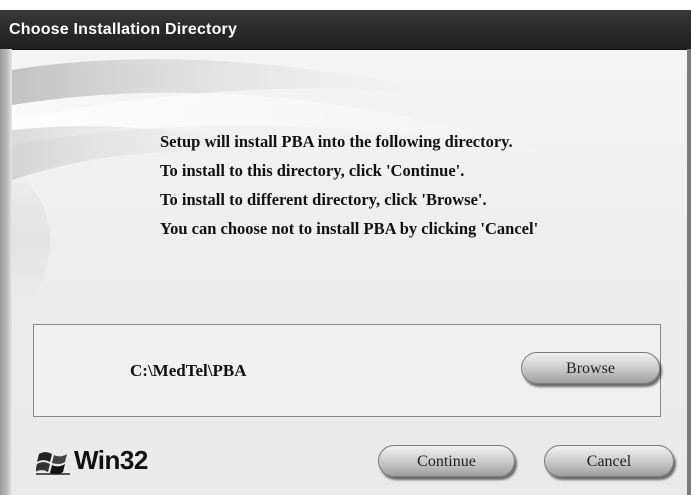 The image size is (691, 495). I want to click on window-title: Choose Installation Directory, so click(123, 29).